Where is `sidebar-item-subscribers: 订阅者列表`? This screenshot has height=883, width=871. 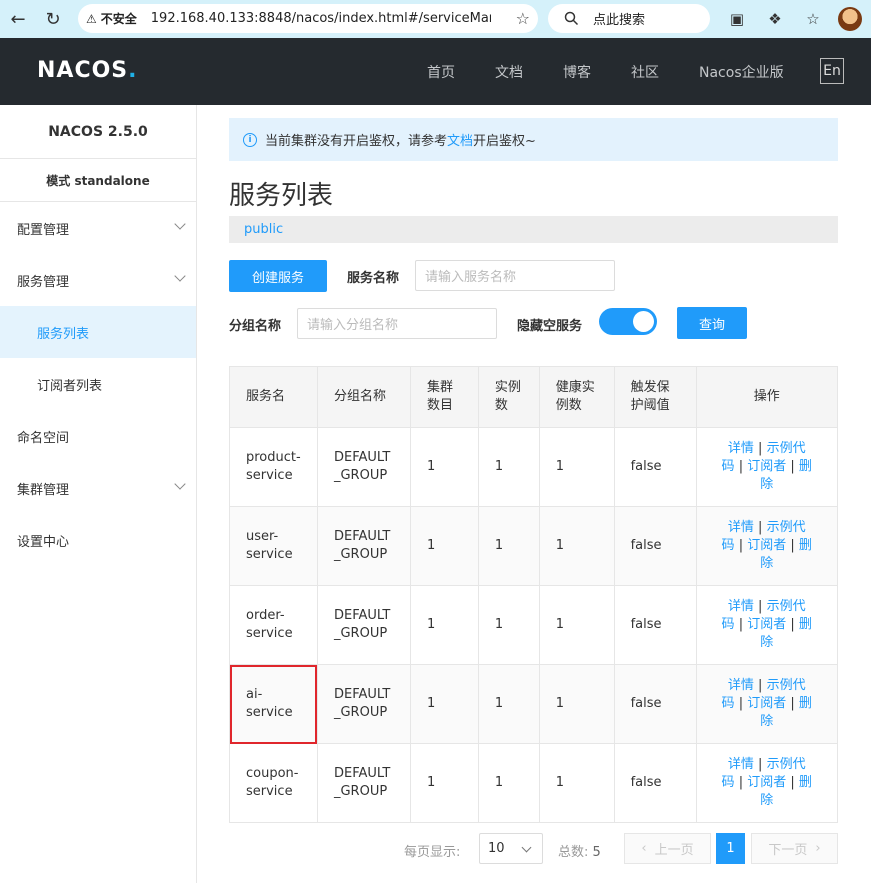
sidebar-item-subscribers: 订阅者列表 is located at coordinates (98, 384).